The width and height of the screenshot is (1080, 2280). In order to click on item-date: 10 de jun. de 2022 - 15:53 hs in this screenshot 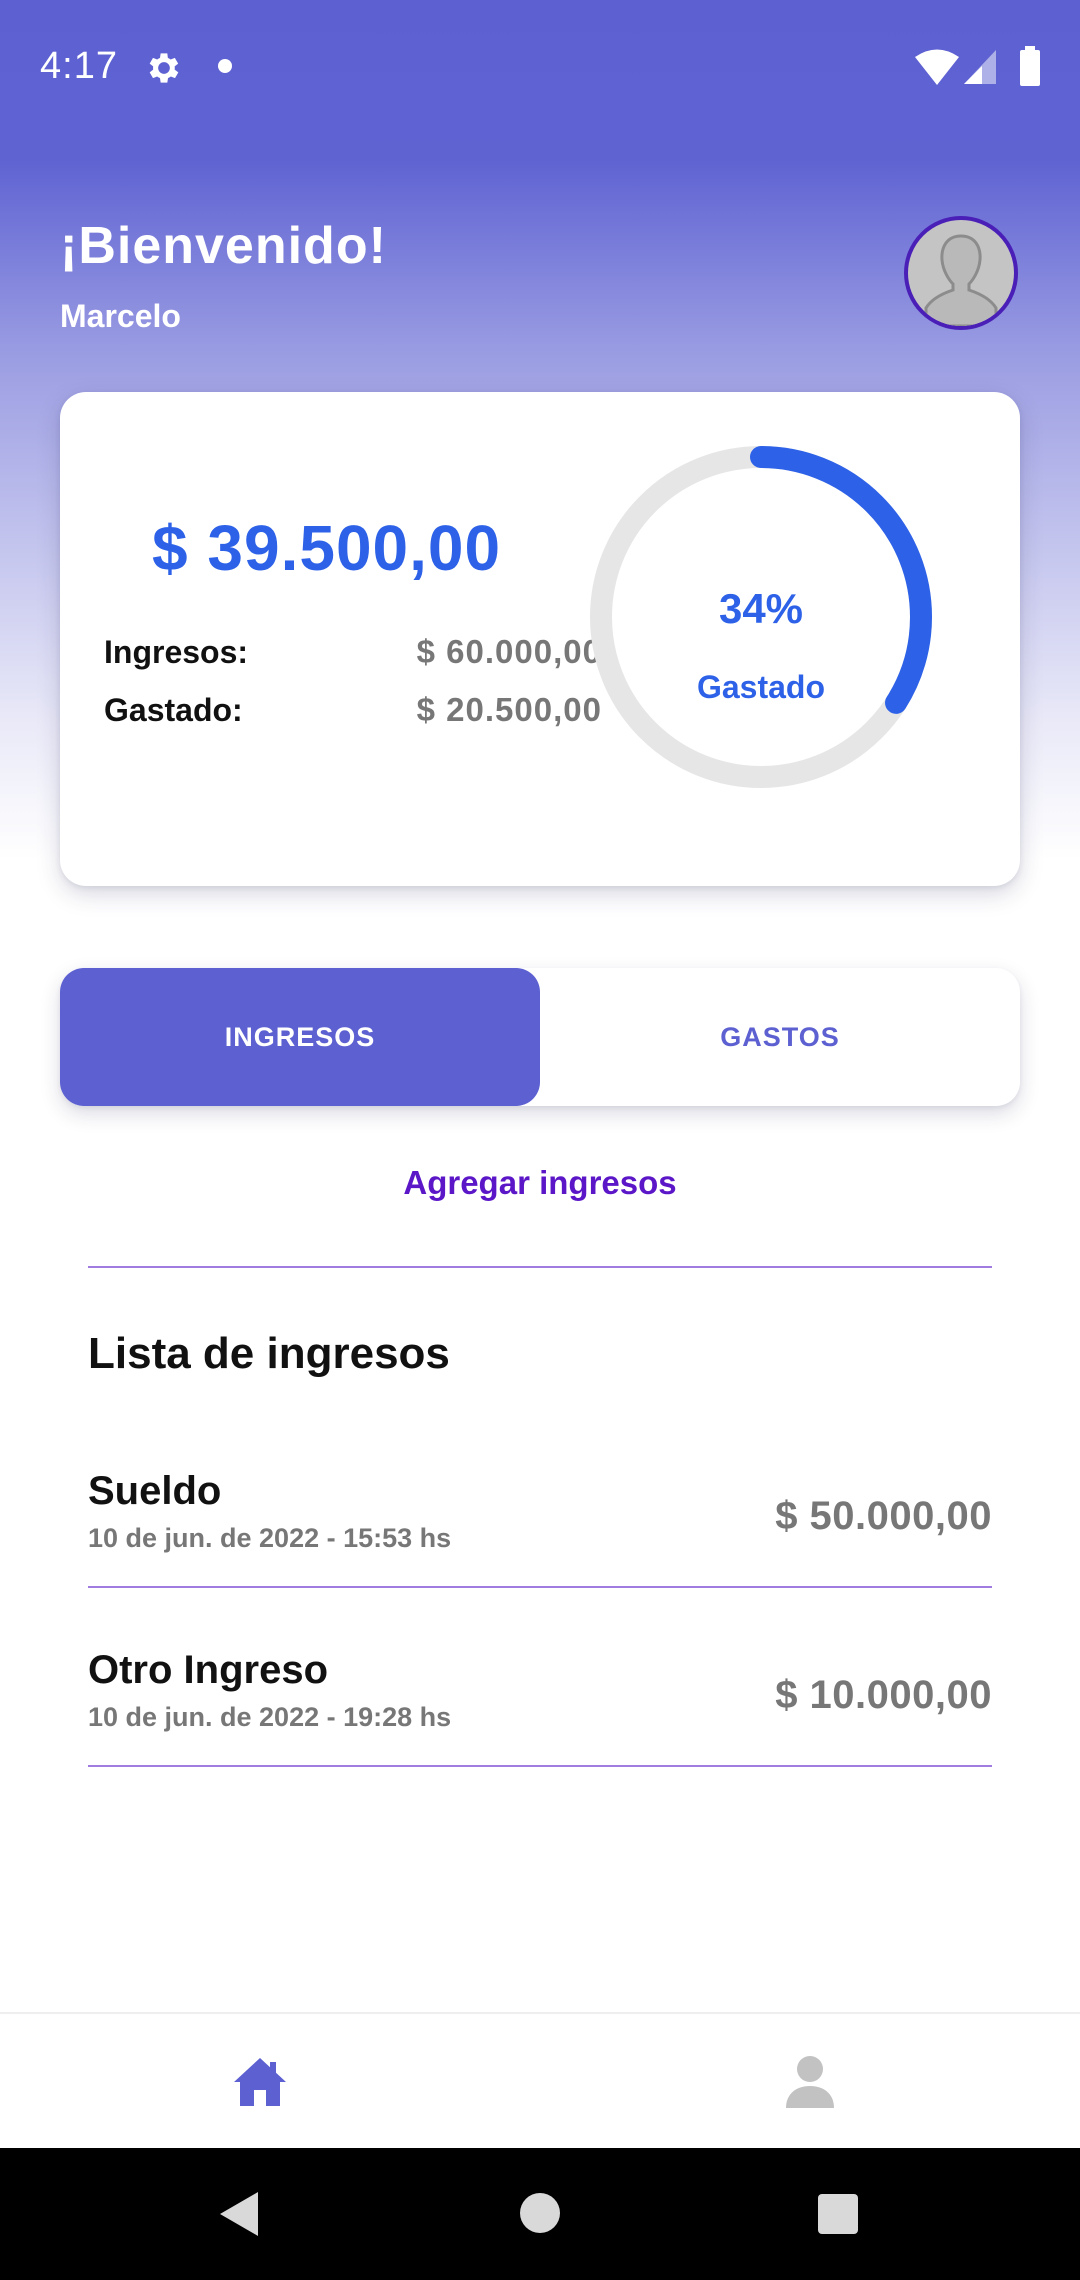, I will do `click(270, 1538)`.